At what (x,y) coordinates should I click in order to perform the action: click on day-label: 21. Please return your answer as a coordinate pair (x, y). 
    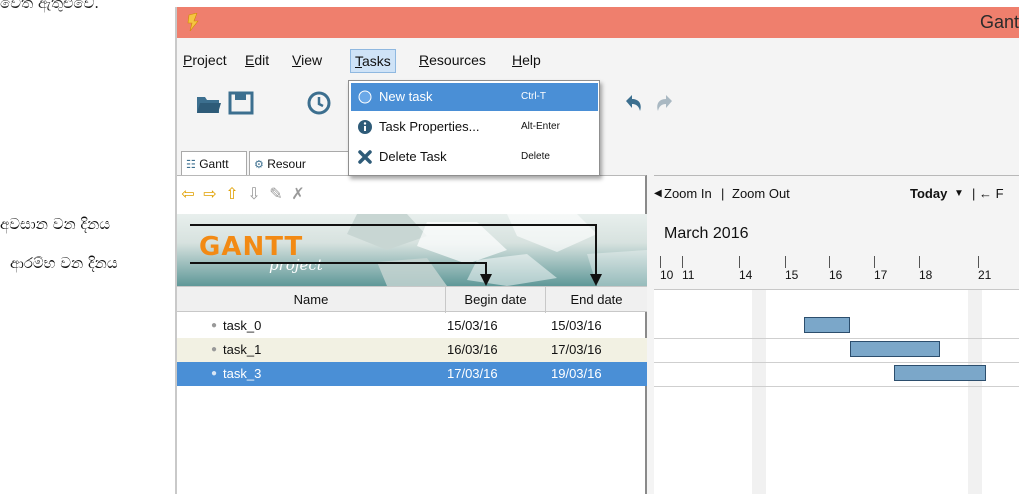
    Looking at the image, I should click on (985, 275).